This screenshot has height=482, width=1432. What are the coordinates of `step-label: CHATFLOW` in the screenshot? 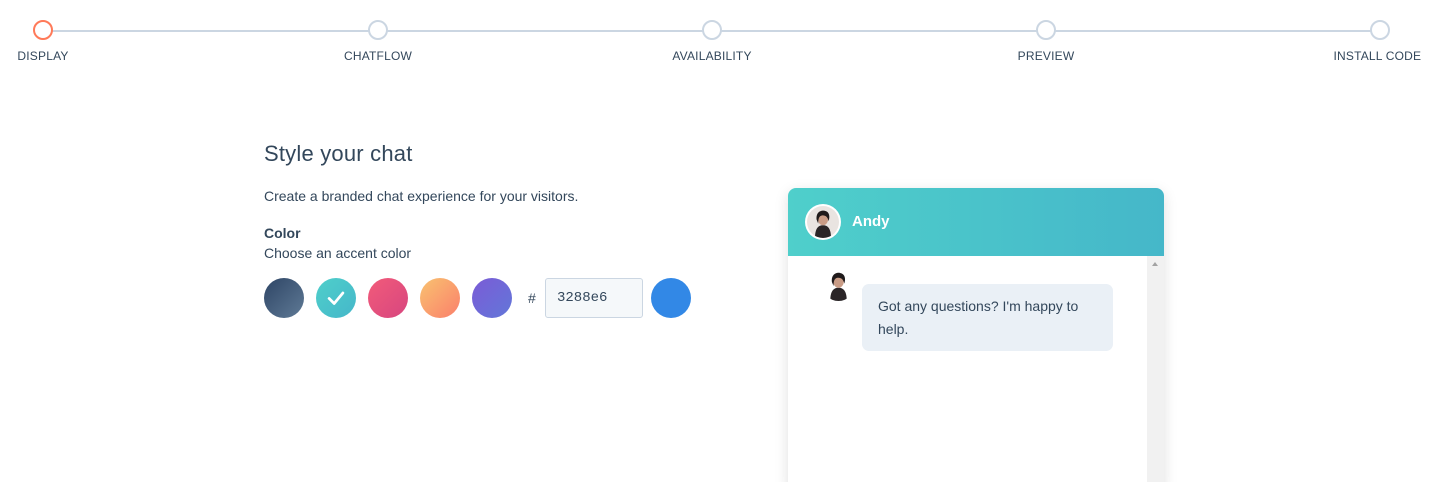 It's located at (378, 56).